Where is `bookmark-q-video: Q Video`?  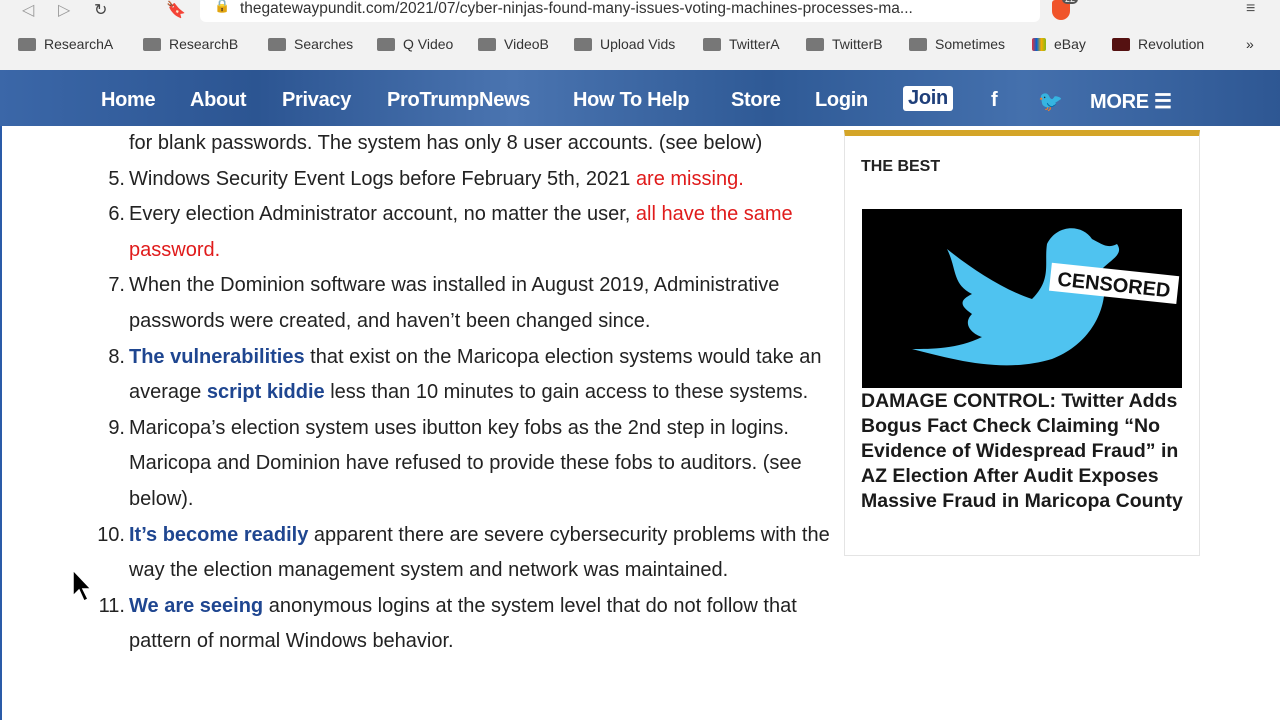 bookmark-q-video: Q Video is located at coordinates (415, 44).